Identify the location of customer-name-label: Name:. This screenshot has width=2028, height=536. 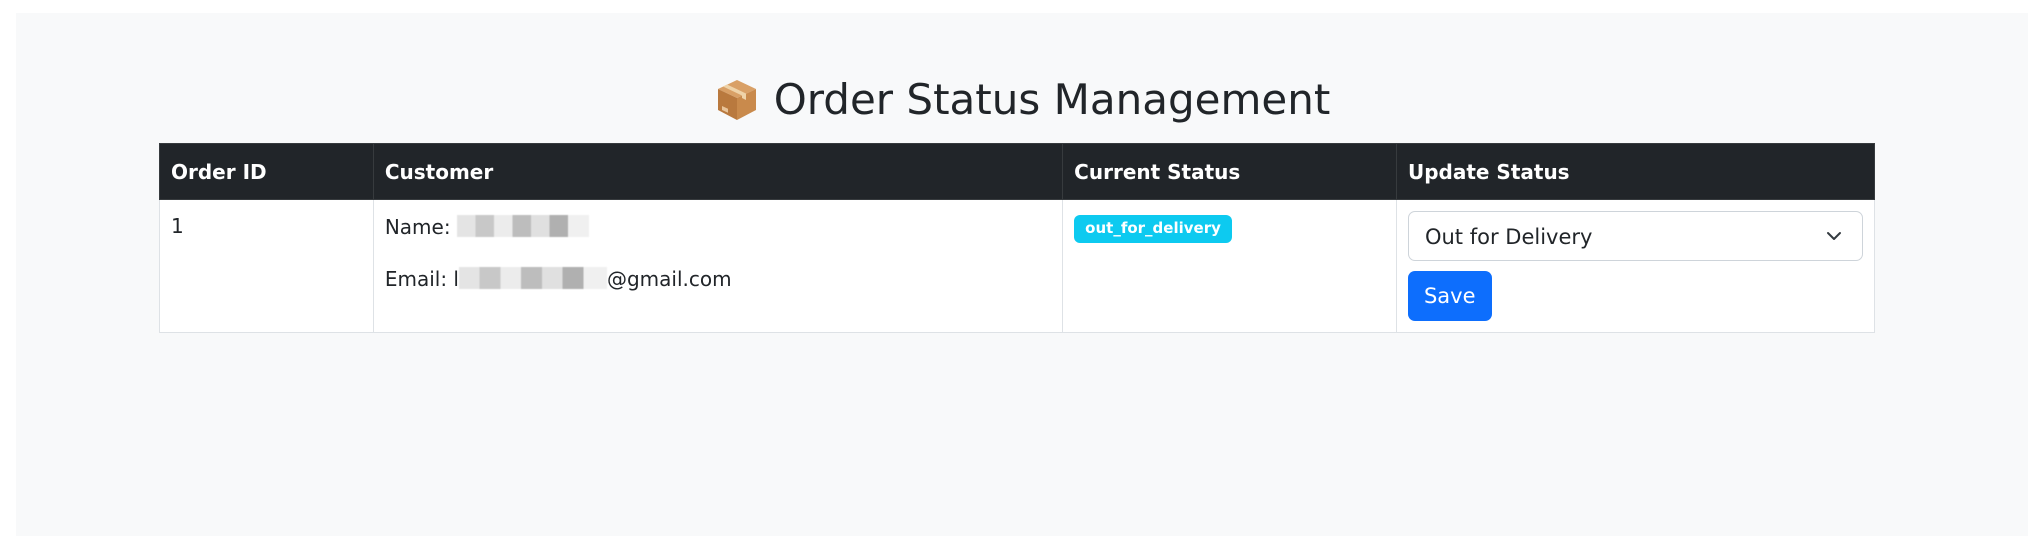
(417, 227).